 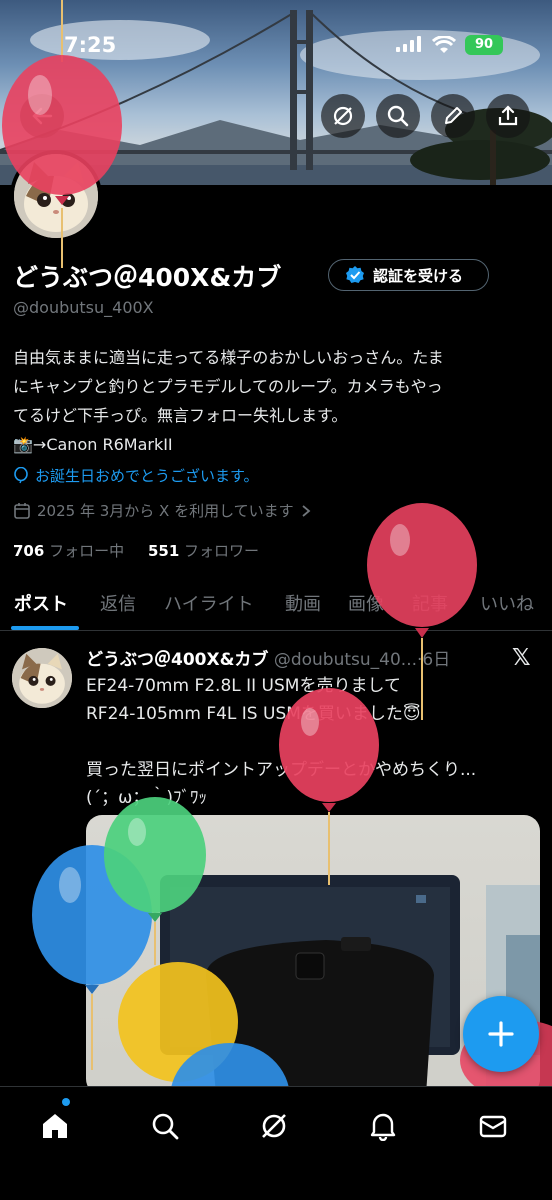 I want to click on search-button, so click(x=398, y=116).